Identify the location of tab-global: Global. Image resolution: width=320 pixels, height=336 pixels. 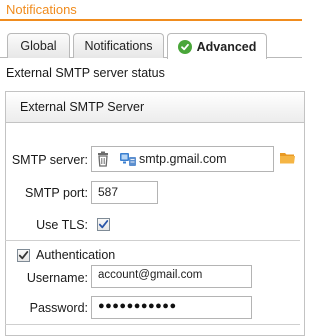
(38, 45).